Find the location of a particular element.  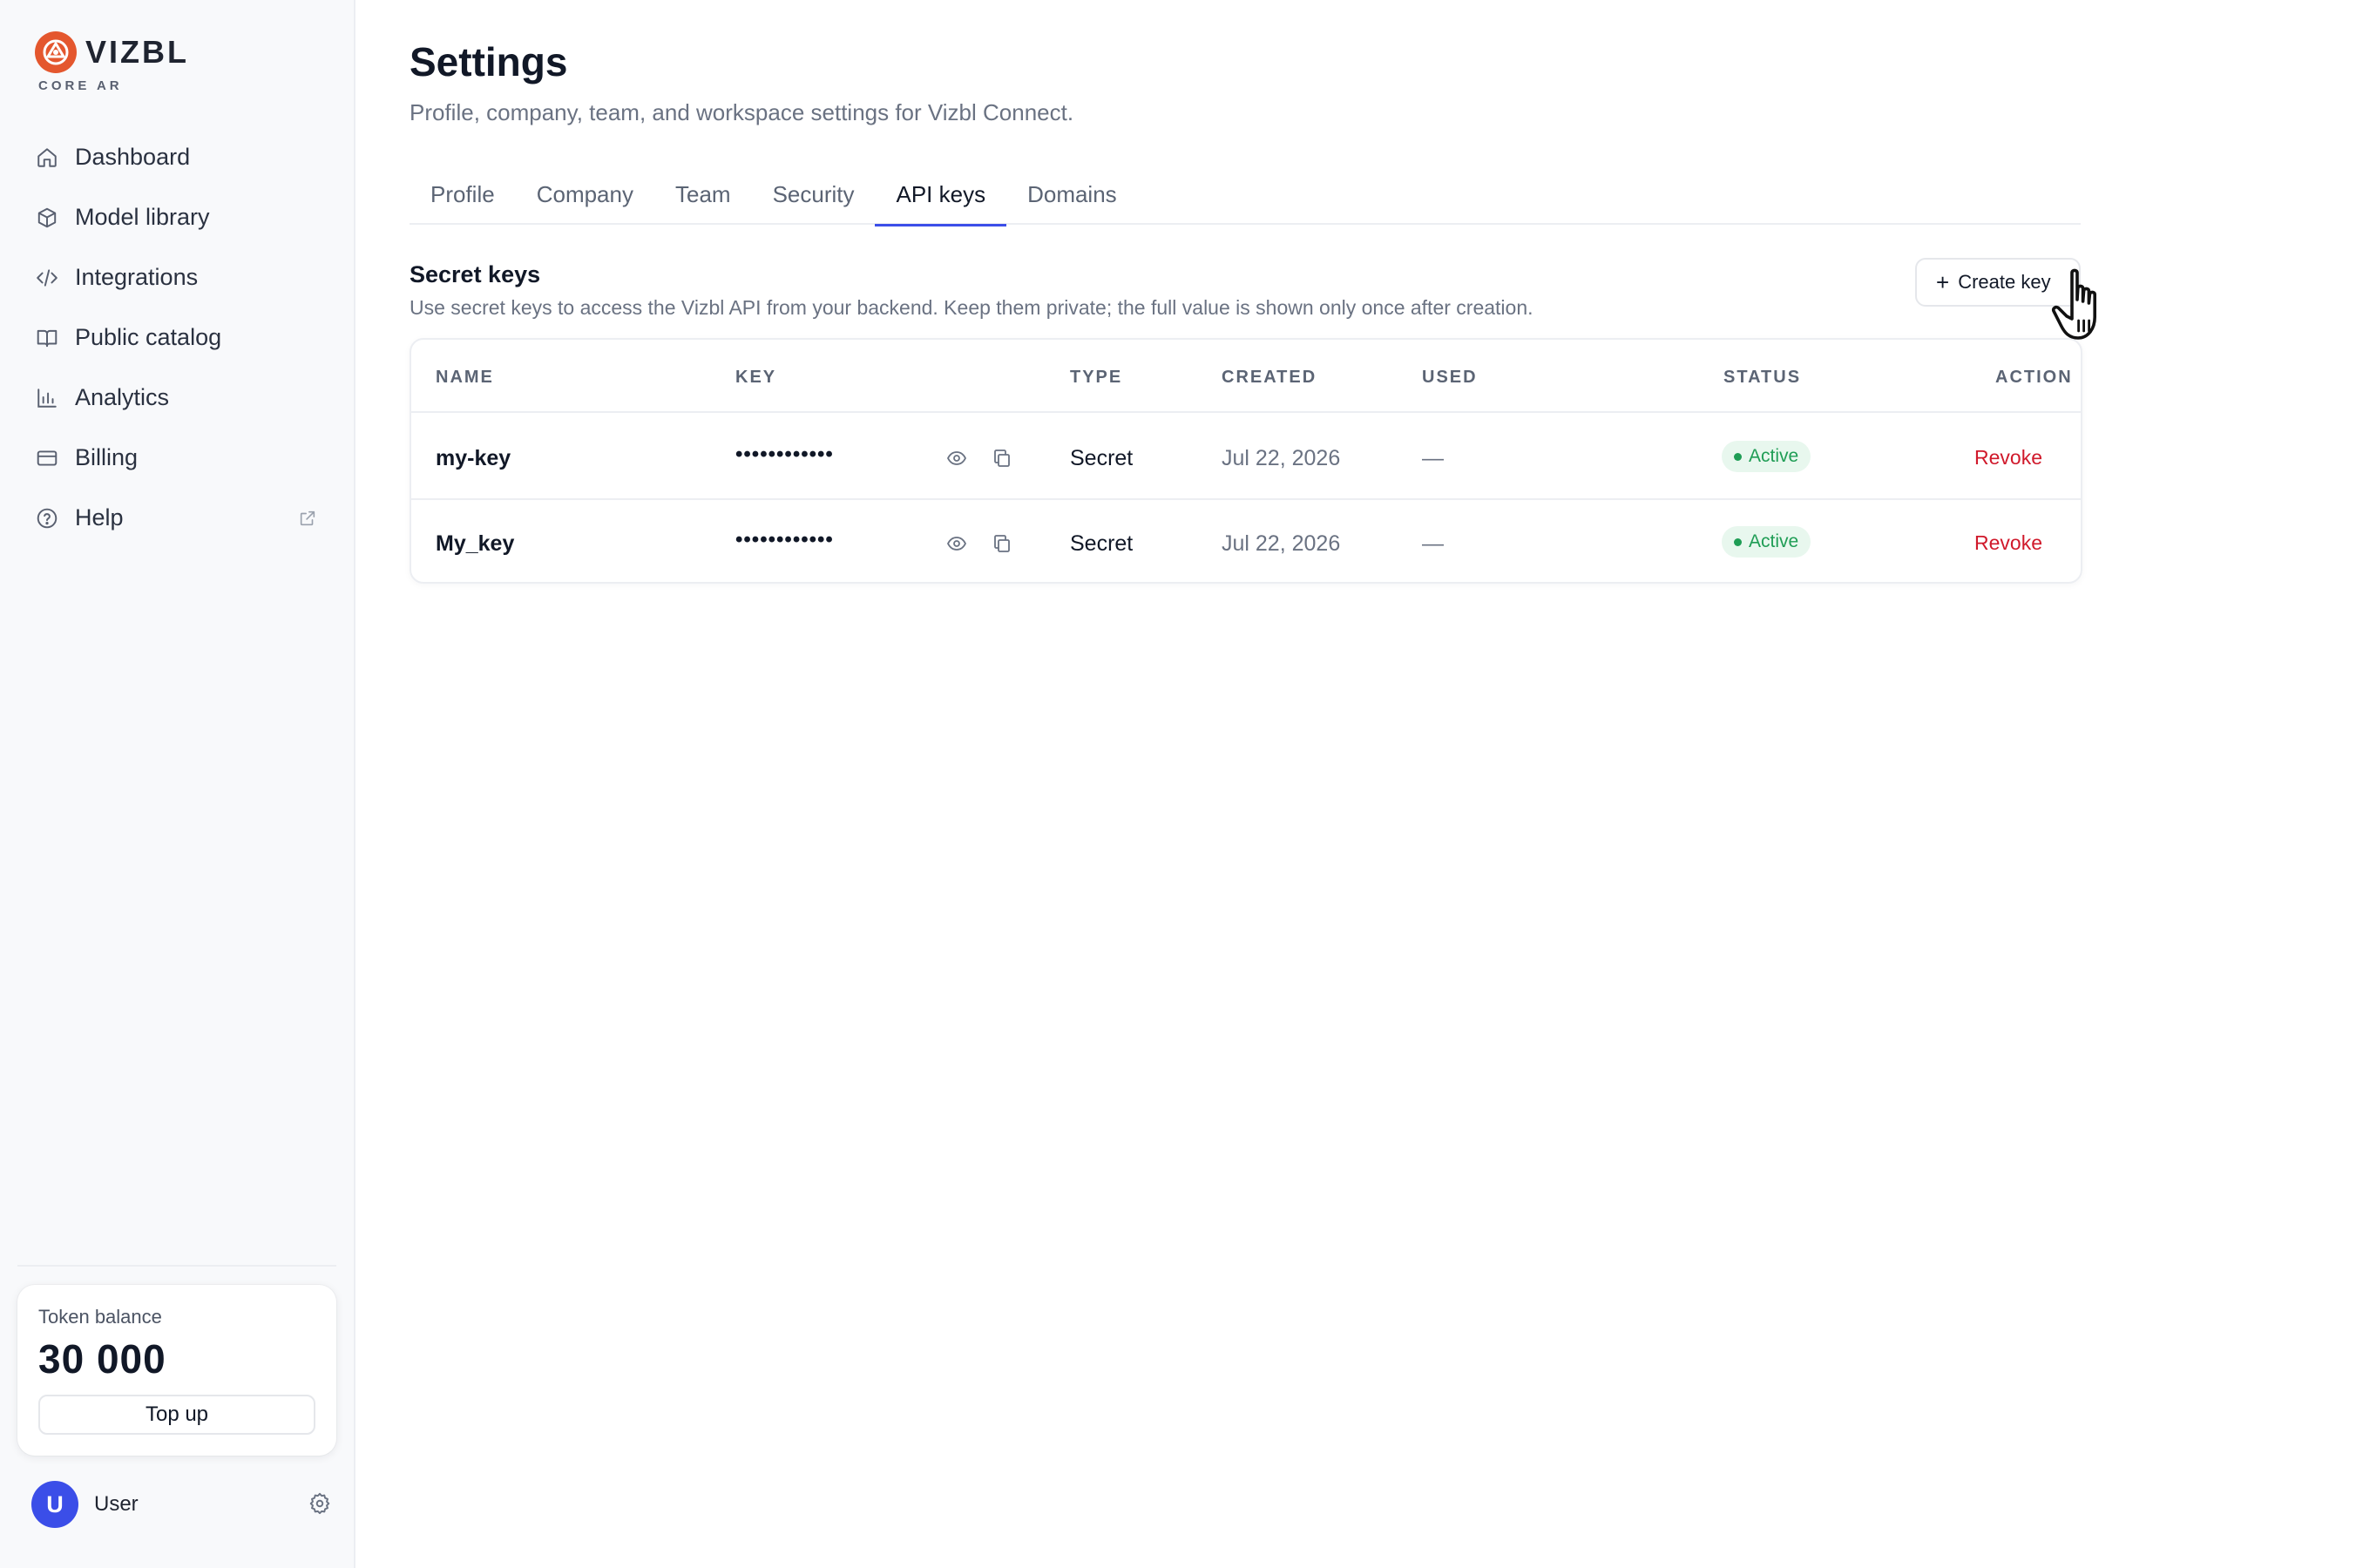

create-key-label: Create key is located at coordinates (2004, 282).